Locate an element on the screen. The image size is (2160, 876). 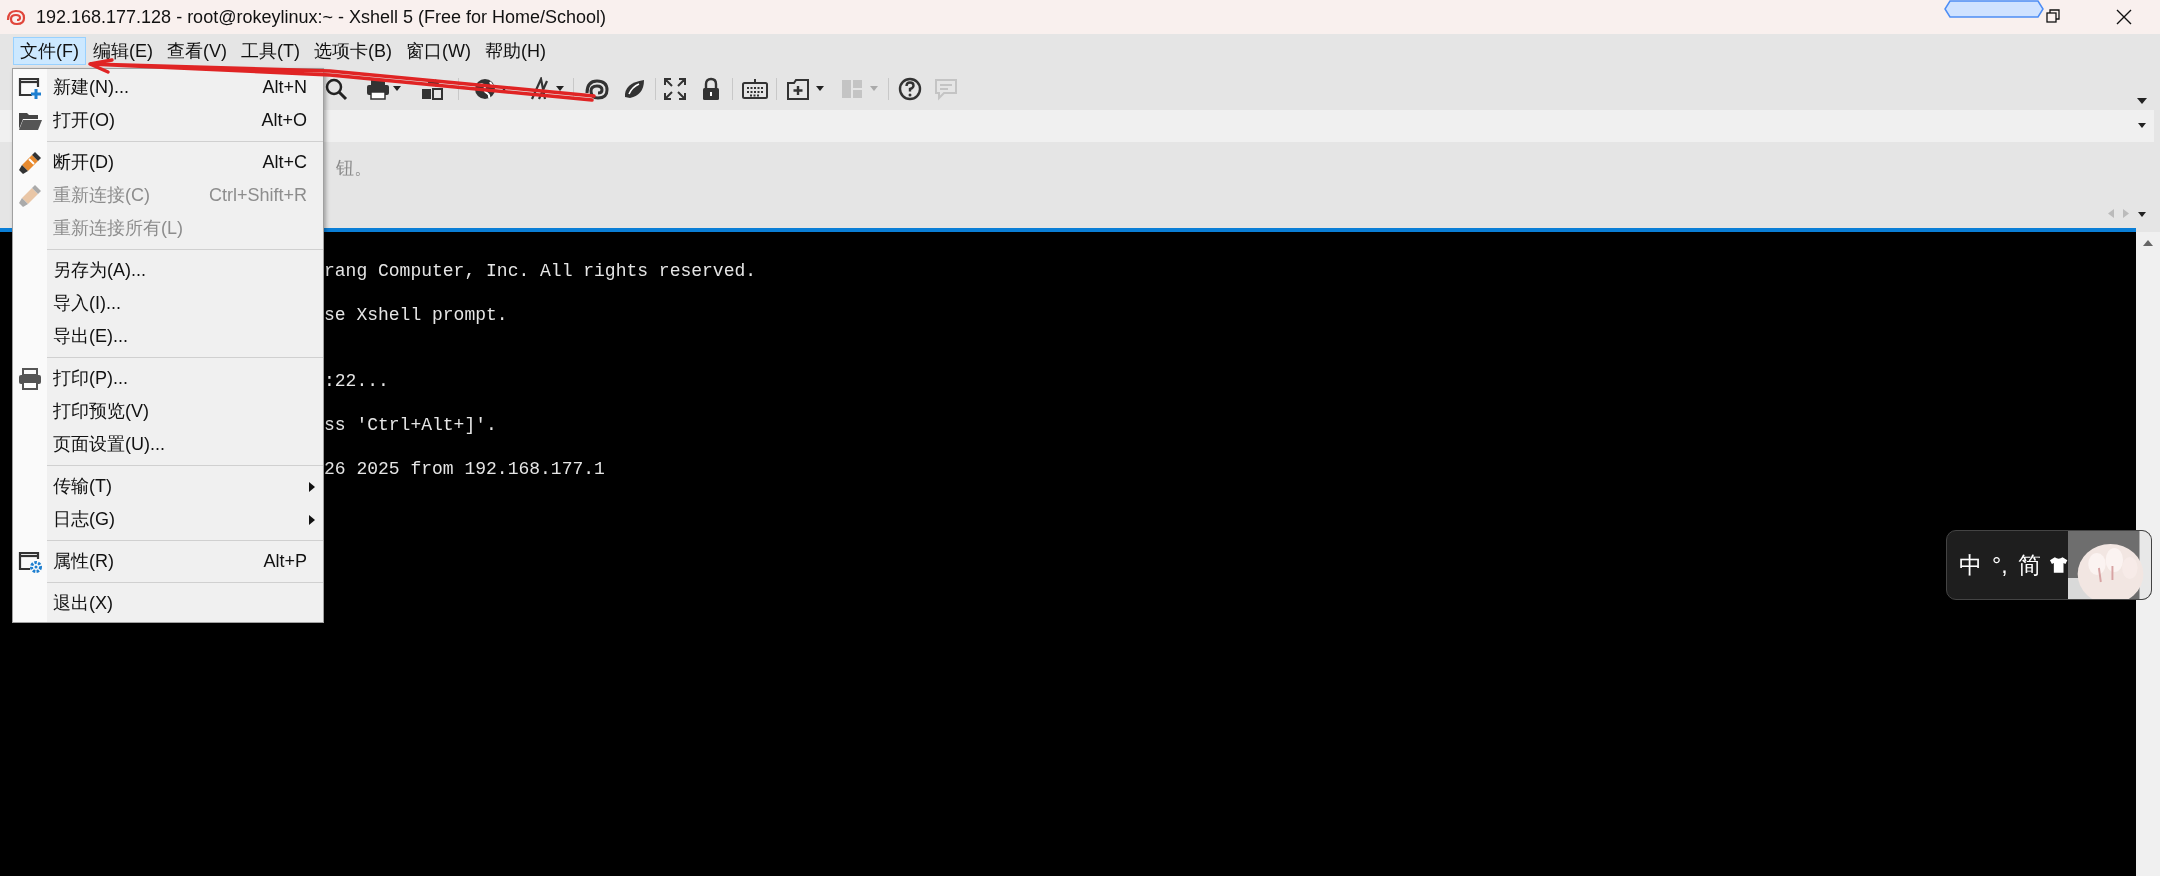
new-tab-icon is located at coordinates (798, 89).